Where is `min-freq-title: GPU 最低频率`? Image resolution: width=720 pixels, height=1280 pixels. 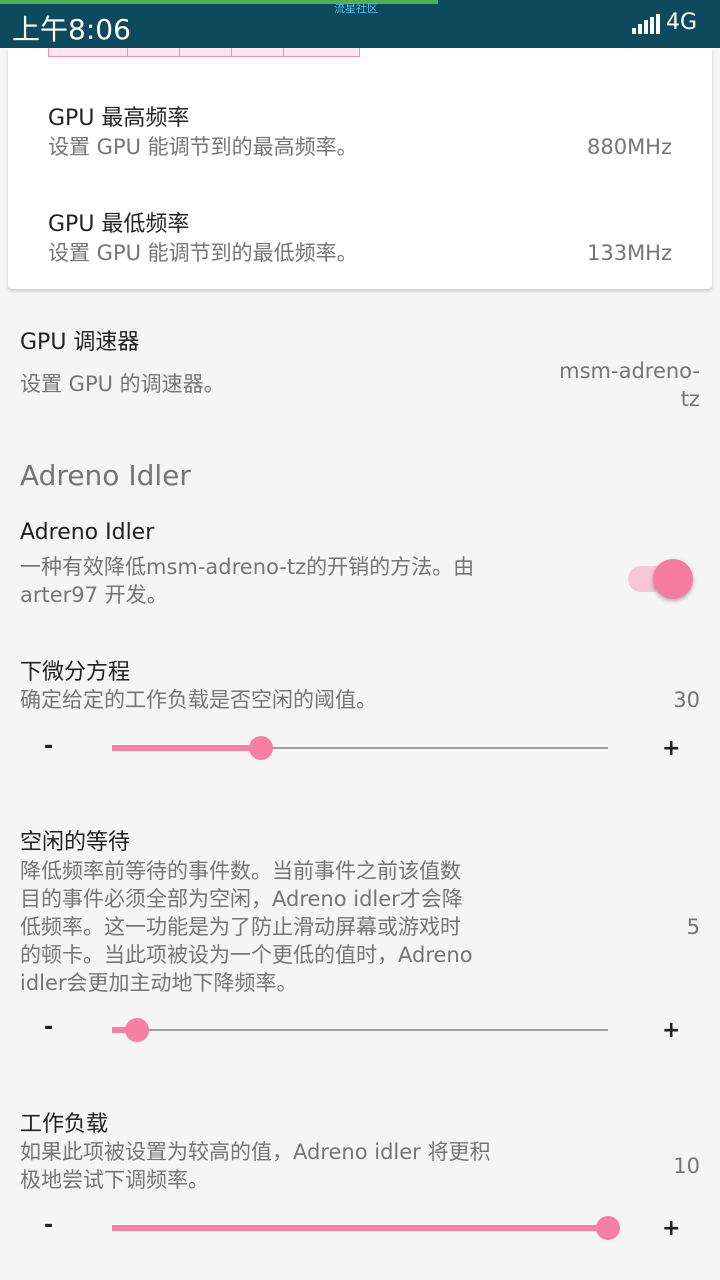 min-freq-title: GPU 最低频率 is located at coordinates (119, 224).